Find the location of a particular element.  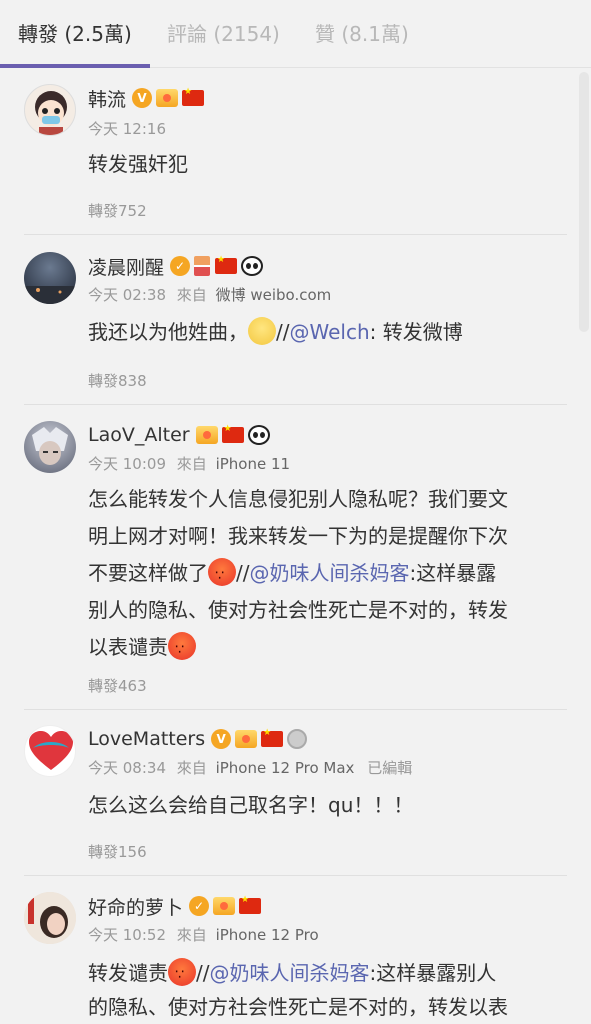

post-content: 转发强奸犯 is located at coordinates (328, 164).